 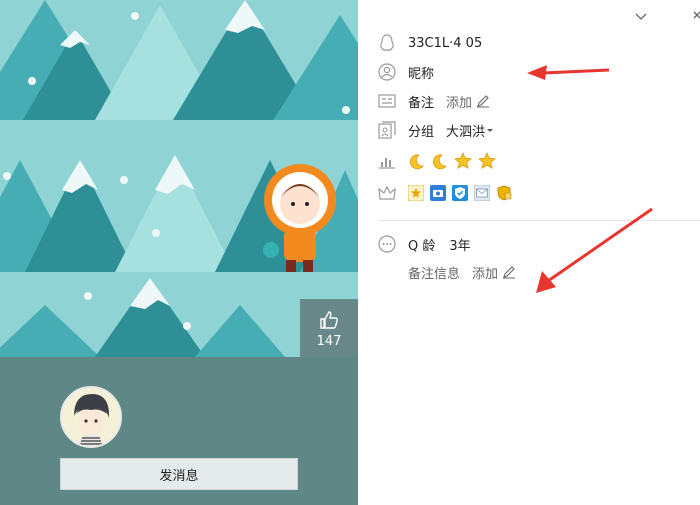 I want to click on penguin-icon, so click(x=387, y=43).